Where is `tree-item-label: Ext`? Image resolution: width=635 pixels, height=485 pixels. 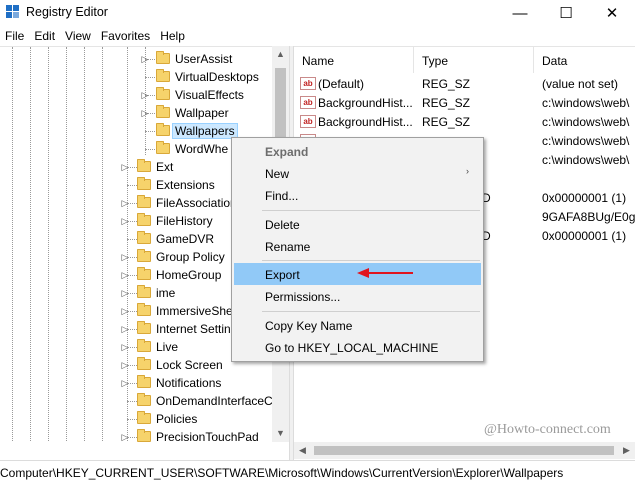 tree-item-label: Ext is located at coordinates (165, 167).